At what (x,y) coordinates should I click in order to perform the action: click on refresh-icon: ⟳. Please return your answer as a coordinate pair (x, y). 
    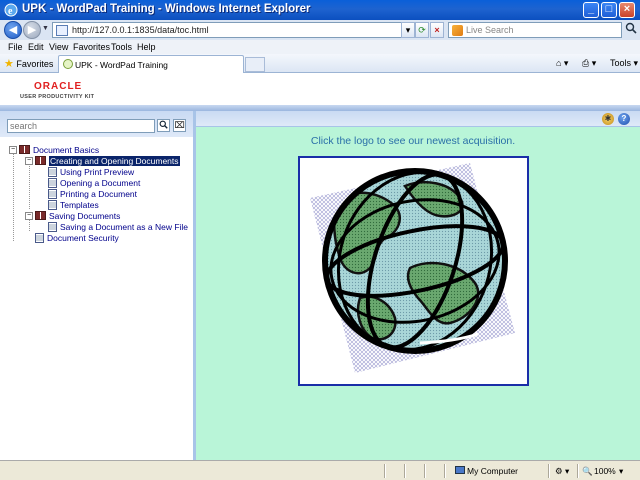
    Looking at the image, I should click on (422, 30).